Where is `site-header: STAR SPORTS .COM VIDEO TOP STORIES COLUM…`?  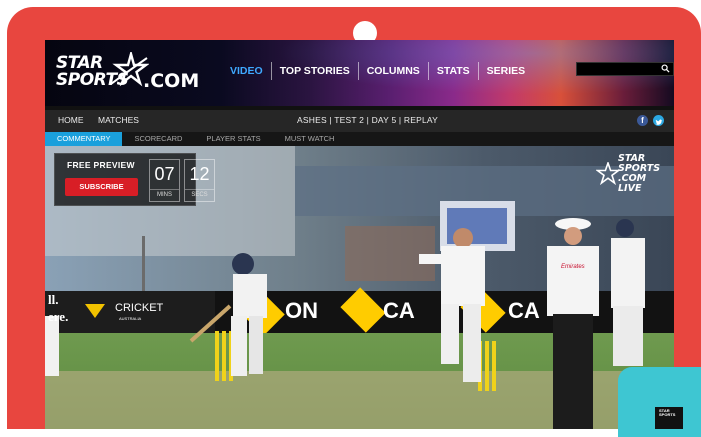 site-header: STAR SPORTS .COM VIDEO TOP STORIES COLUM… is located at coordinates (359, 73).